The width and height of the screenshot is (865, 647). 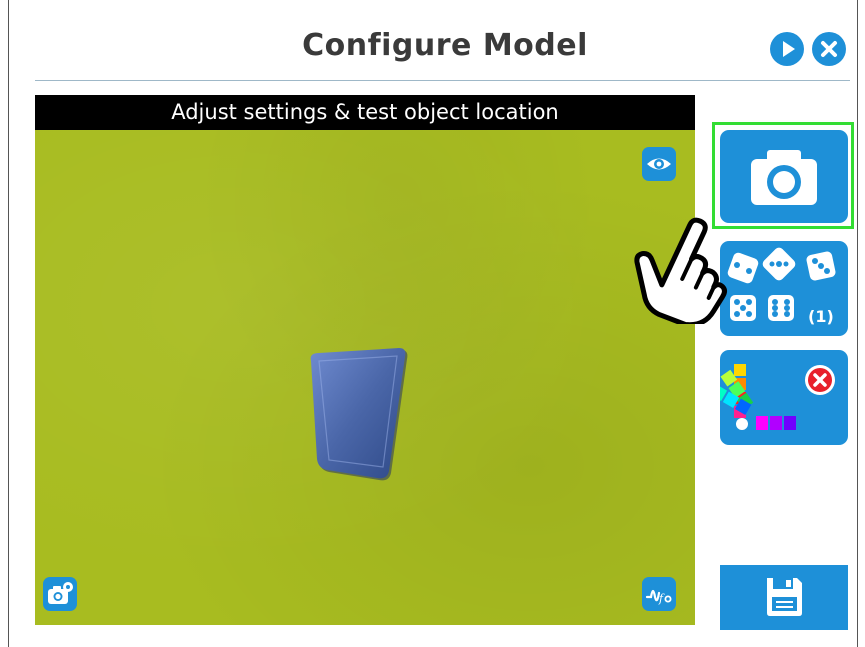 I want to click on signal-settings-button: f, so click(x=659, y=594).